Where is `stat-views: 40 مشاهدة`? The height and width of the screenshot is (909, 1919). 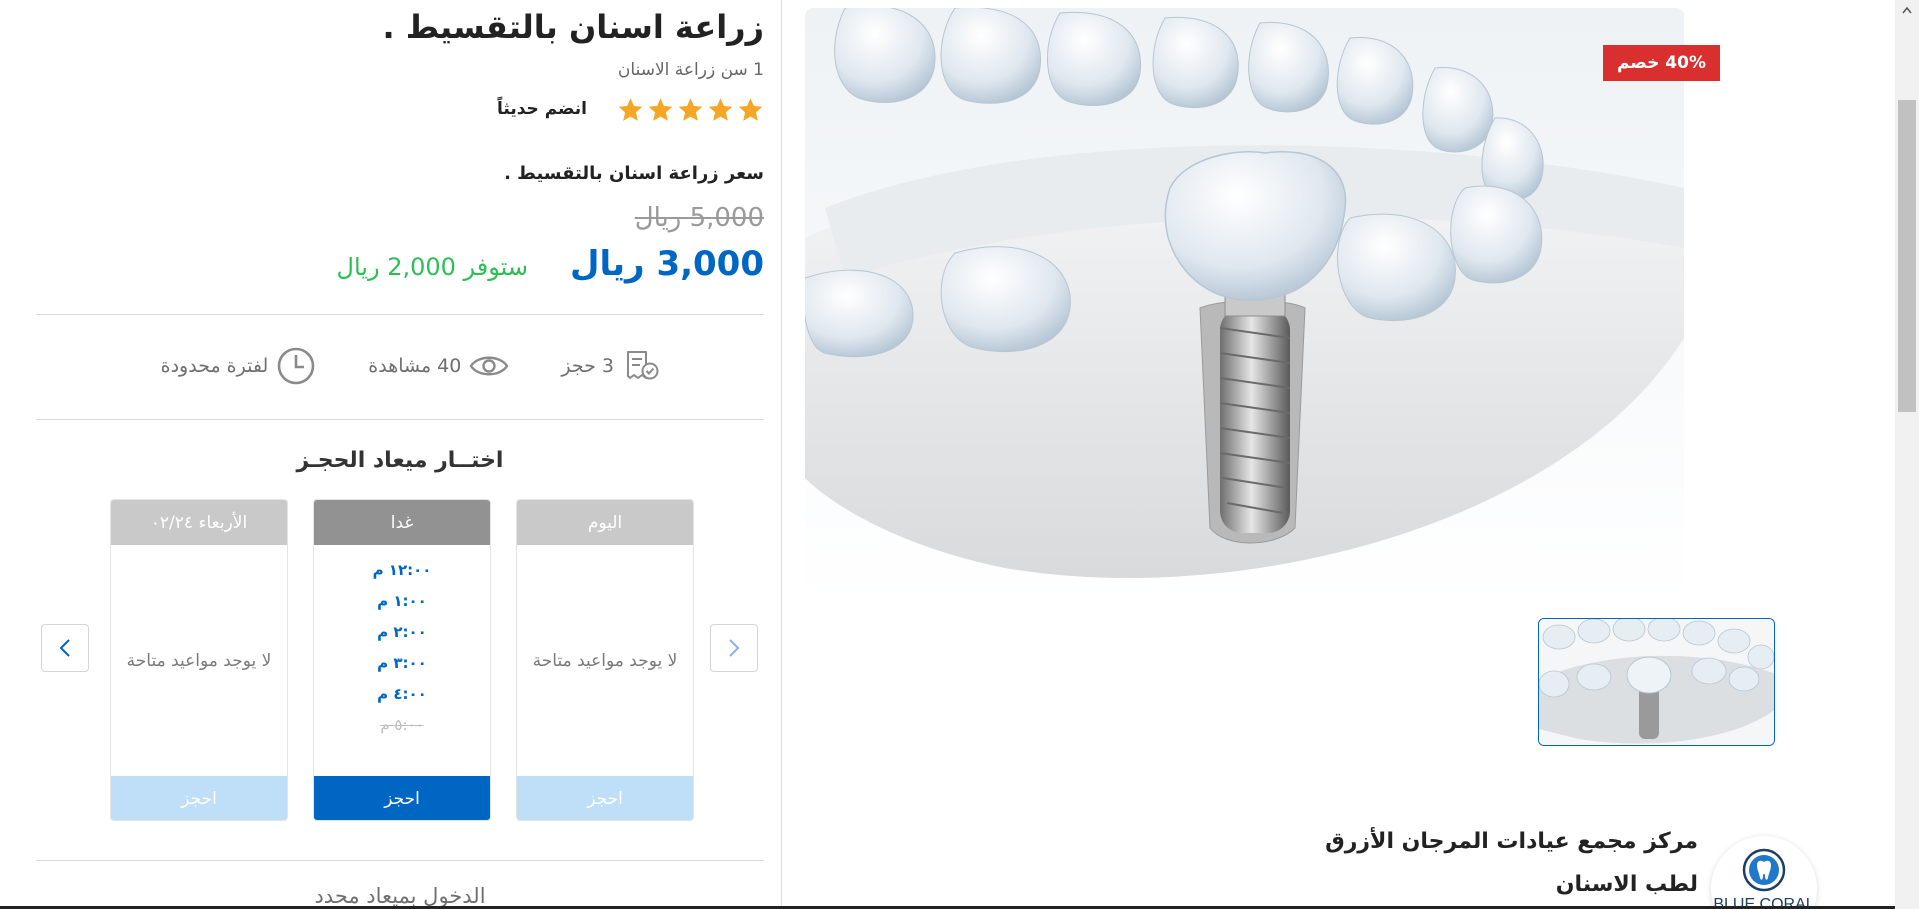
stat-views: 40 مشاهدة is located at coordinates (438, 366).